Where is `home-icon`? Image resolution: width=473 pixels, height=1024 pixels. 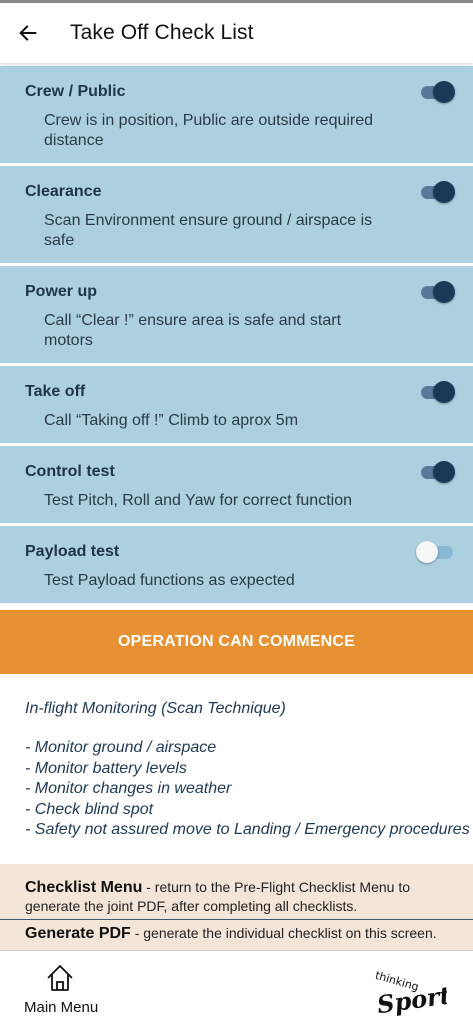 home-icon is located at coordinates (60, 978).